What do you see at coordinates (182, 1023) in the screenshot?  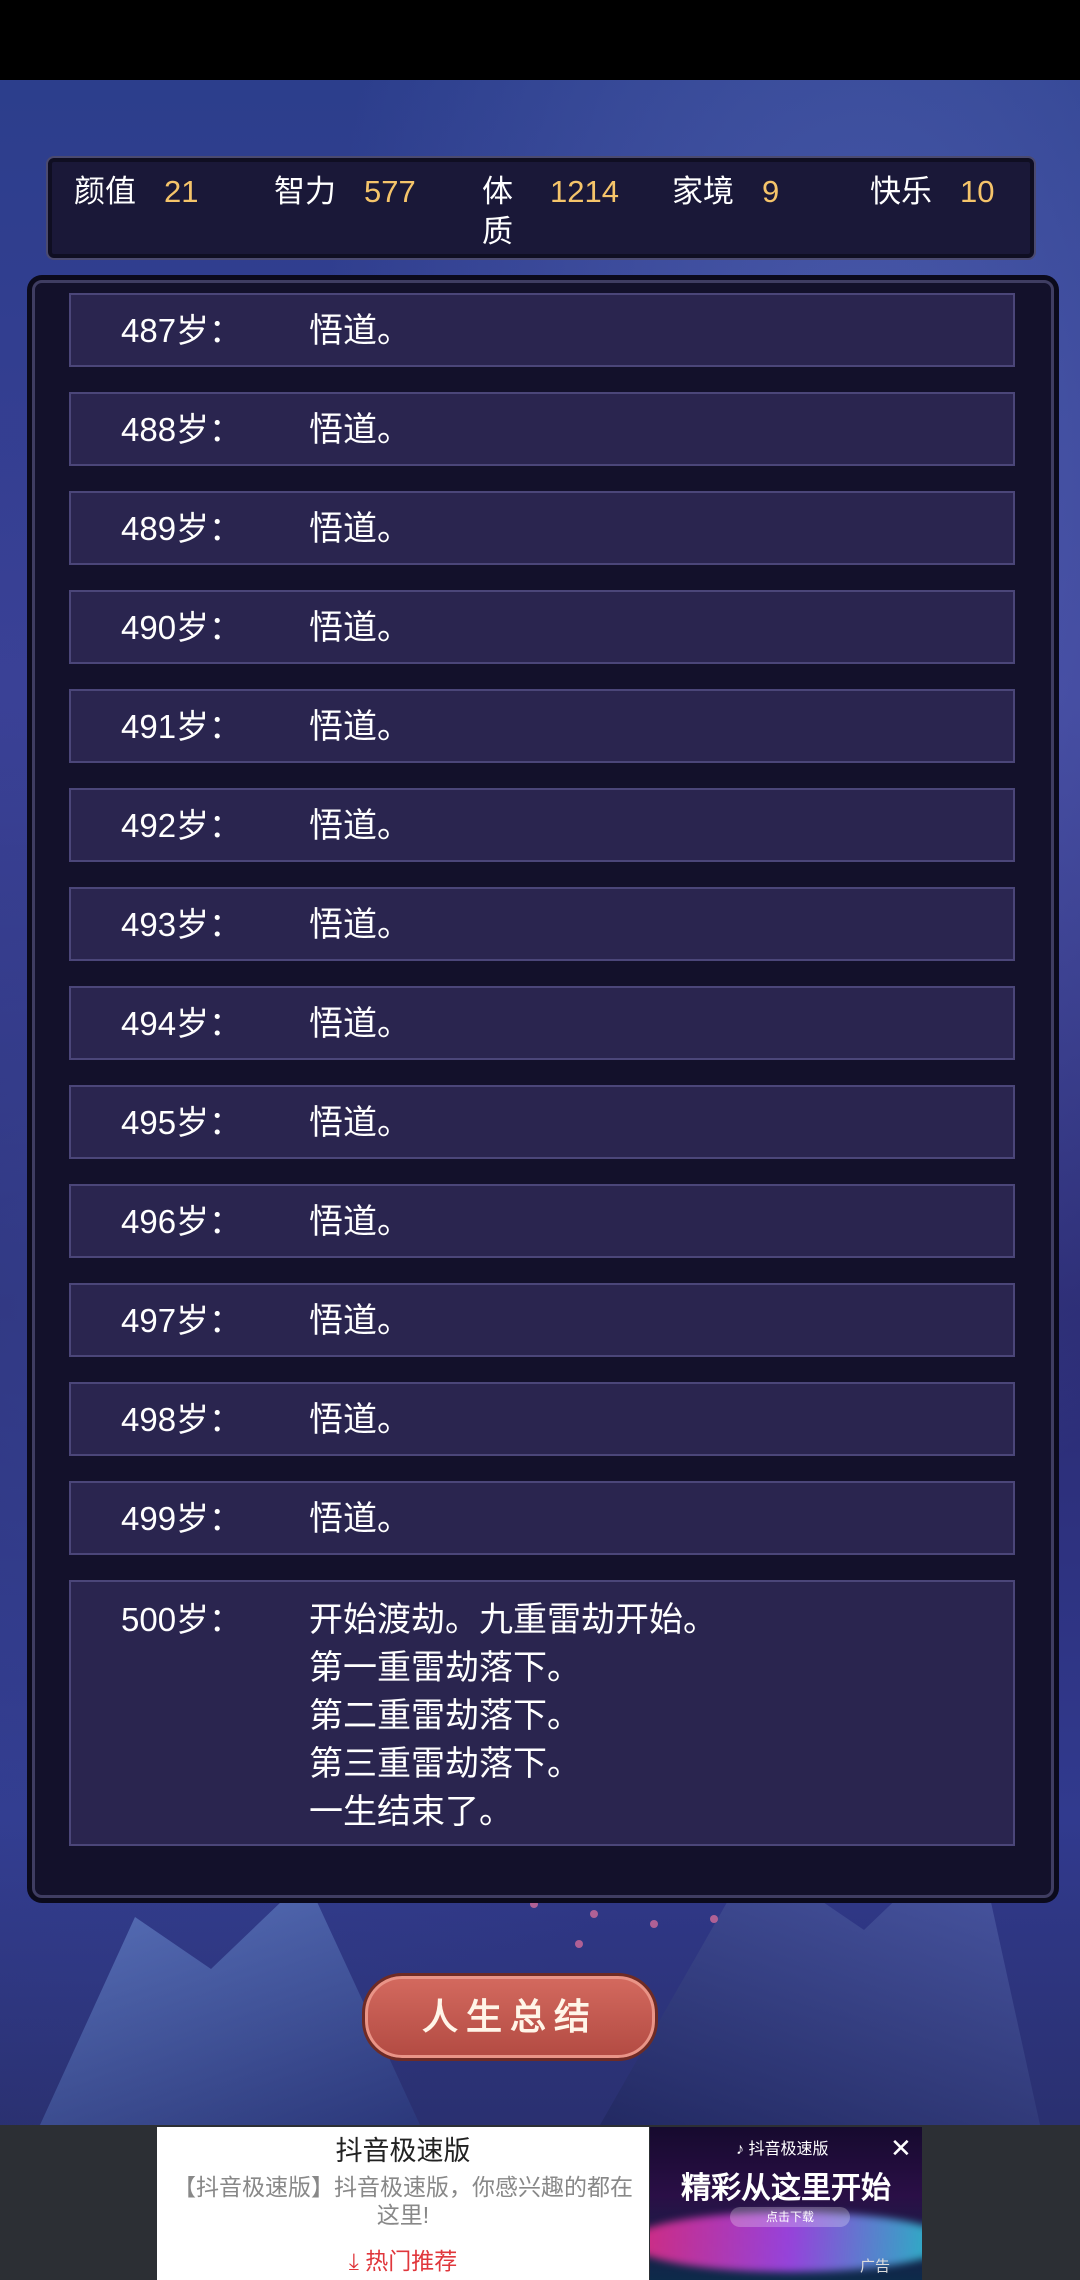 I see `event-age: 494岁：` at bounding box center [182, 1023].